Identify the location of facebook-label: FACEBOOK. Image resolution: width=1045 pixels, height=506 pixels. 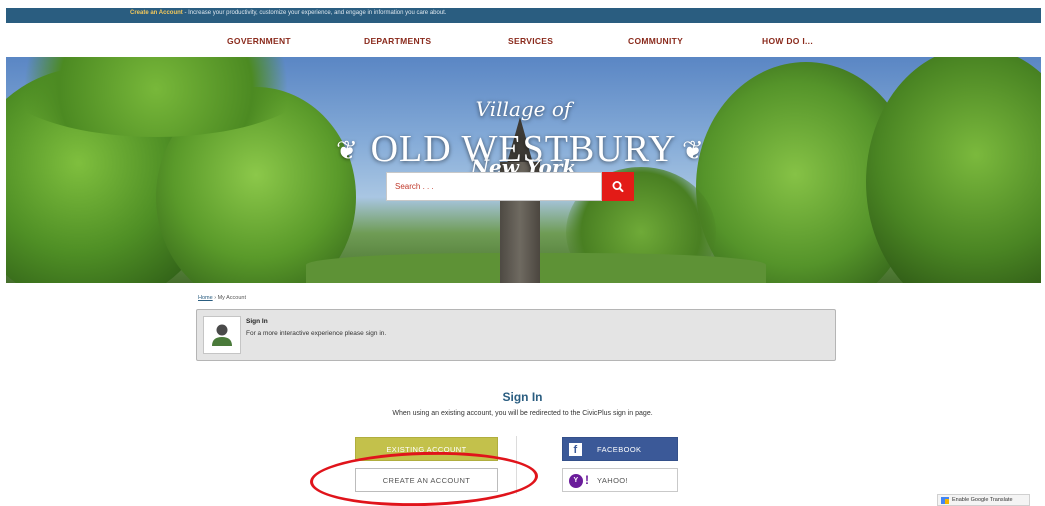
(619, 449).